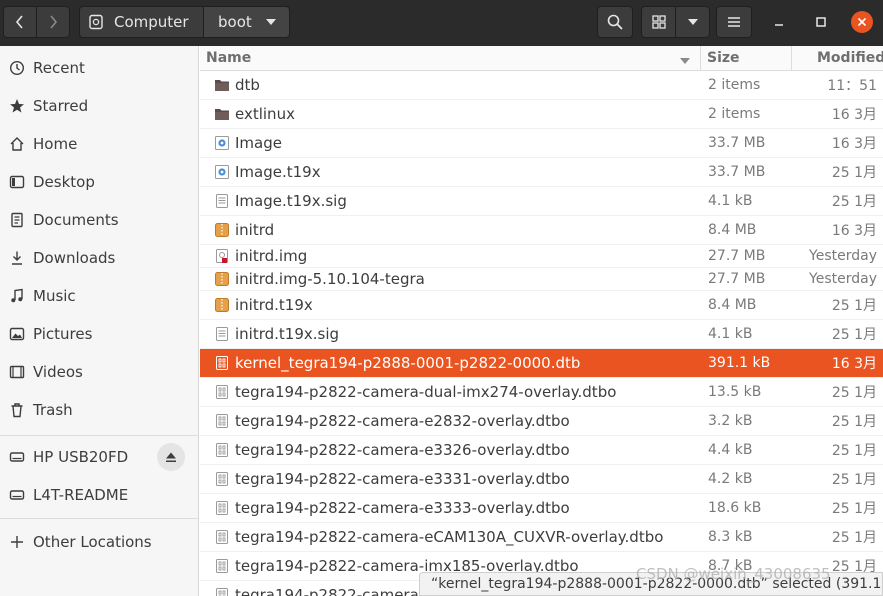 The image size is (883, 596). What do you see at coordinates (402, 421) in the screenshot?
I see `file-name: tegra194-p2822-camera-e2832-overlay.dtbo` at bounding box center [402, 421].